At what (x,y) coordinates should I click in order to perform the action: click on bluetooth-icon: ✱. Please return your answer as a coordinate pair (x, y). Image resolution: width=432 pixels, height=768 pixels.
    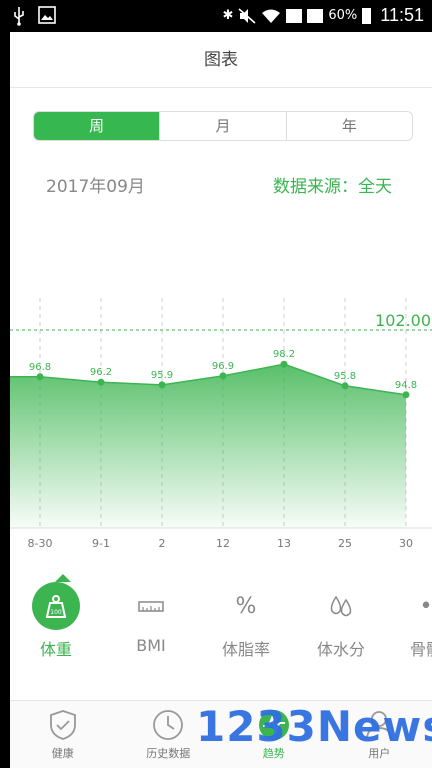
    Looking at the image, I should click on (228, 15).